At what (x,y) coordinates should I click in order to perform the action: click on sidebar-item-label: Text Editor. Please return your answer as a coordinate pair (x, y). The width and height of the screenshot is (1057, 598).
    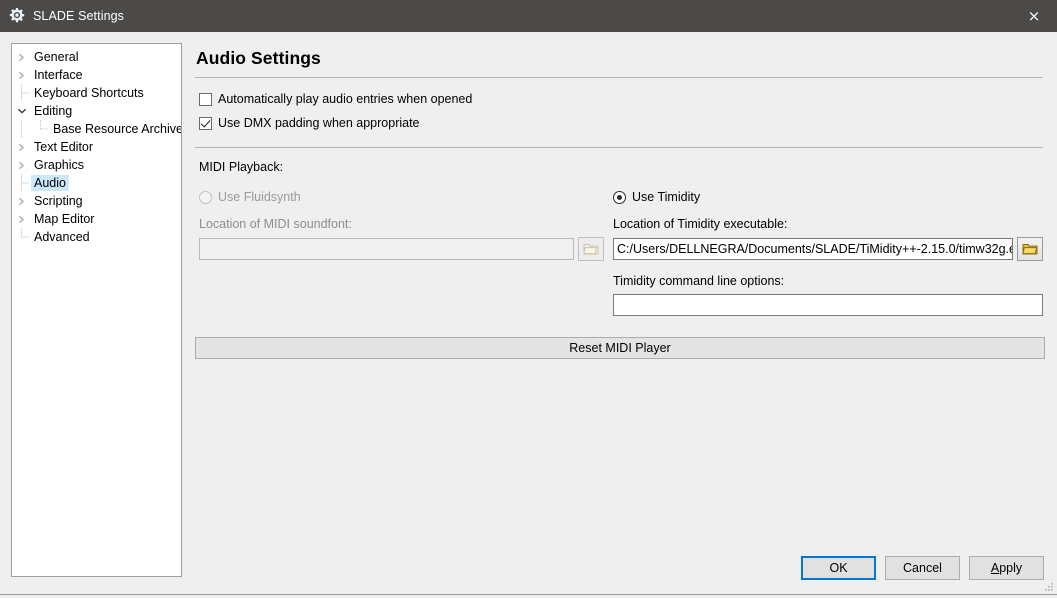
    Looking at the image, I should click on (64, 147).